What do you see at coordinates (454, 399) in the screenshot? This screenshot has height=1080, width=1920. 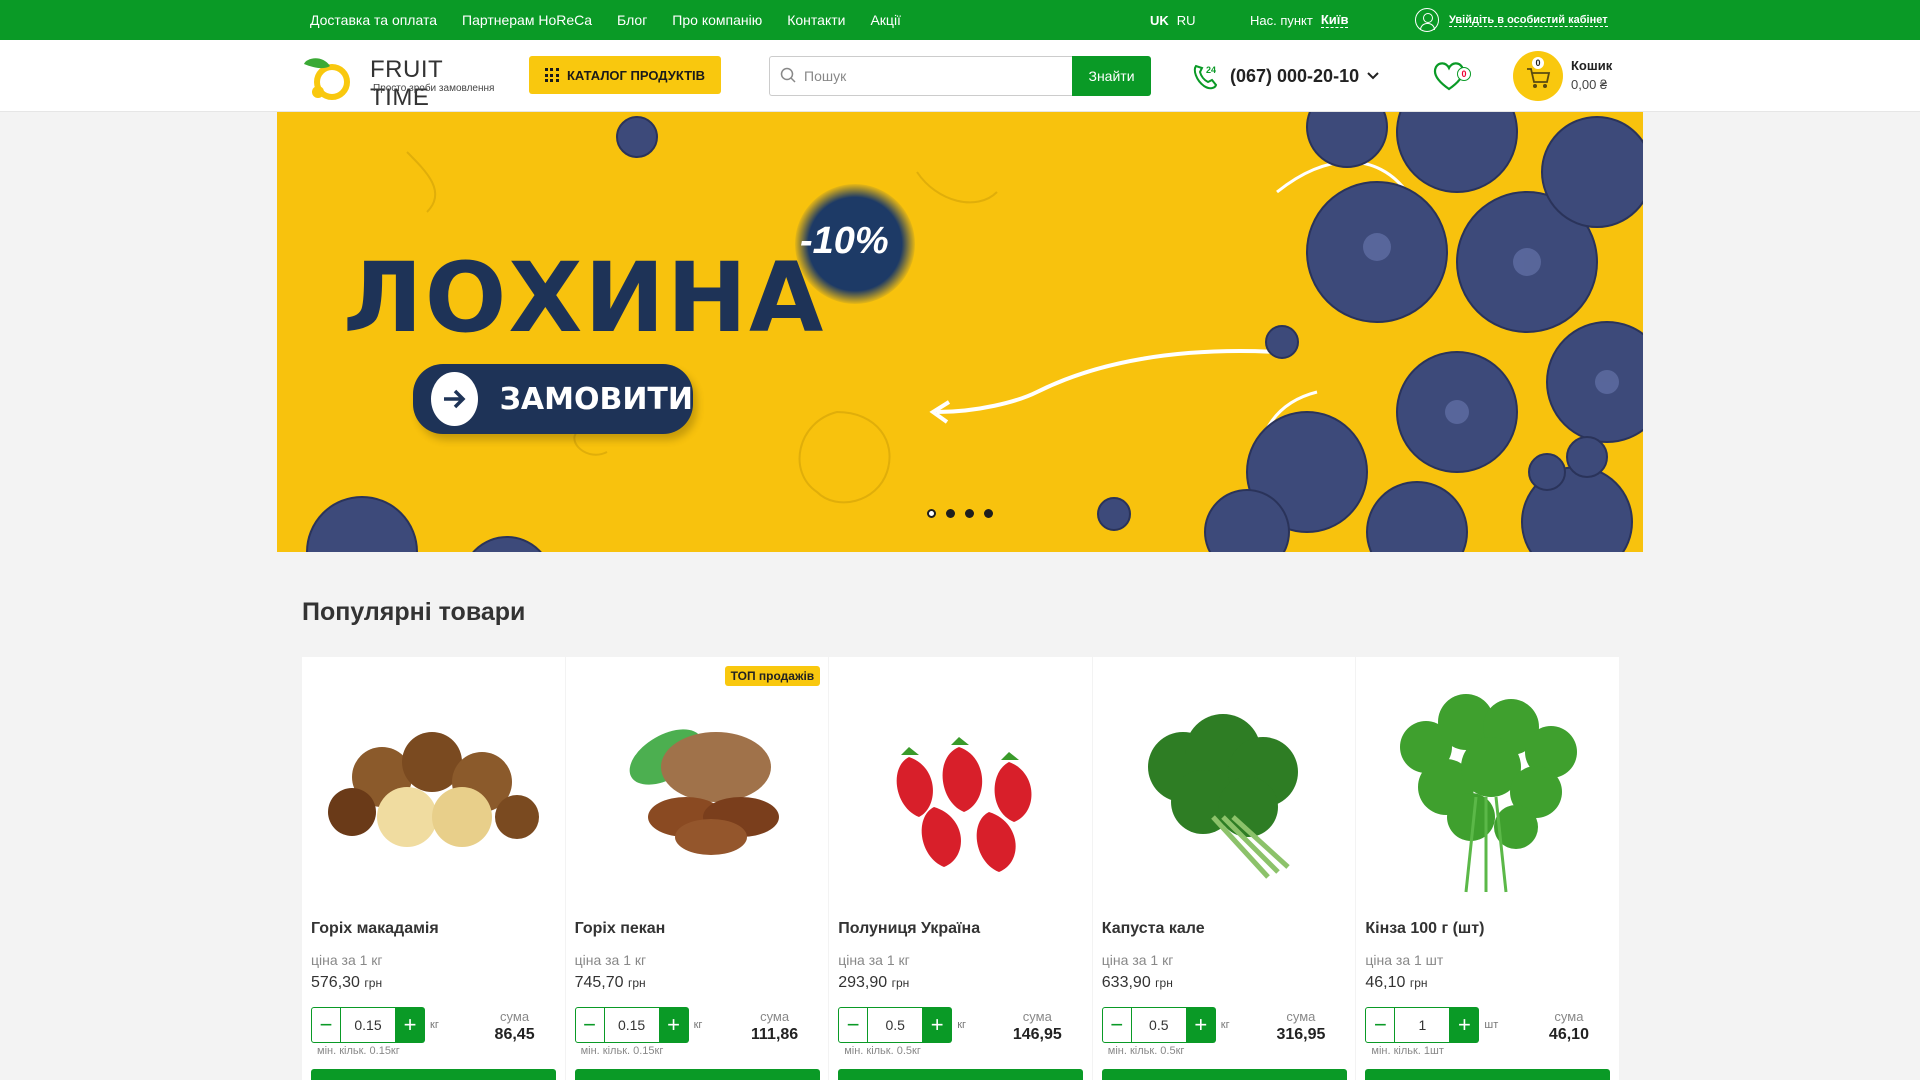 I see `arrow-right-icon` at bounding box center [454, 399].